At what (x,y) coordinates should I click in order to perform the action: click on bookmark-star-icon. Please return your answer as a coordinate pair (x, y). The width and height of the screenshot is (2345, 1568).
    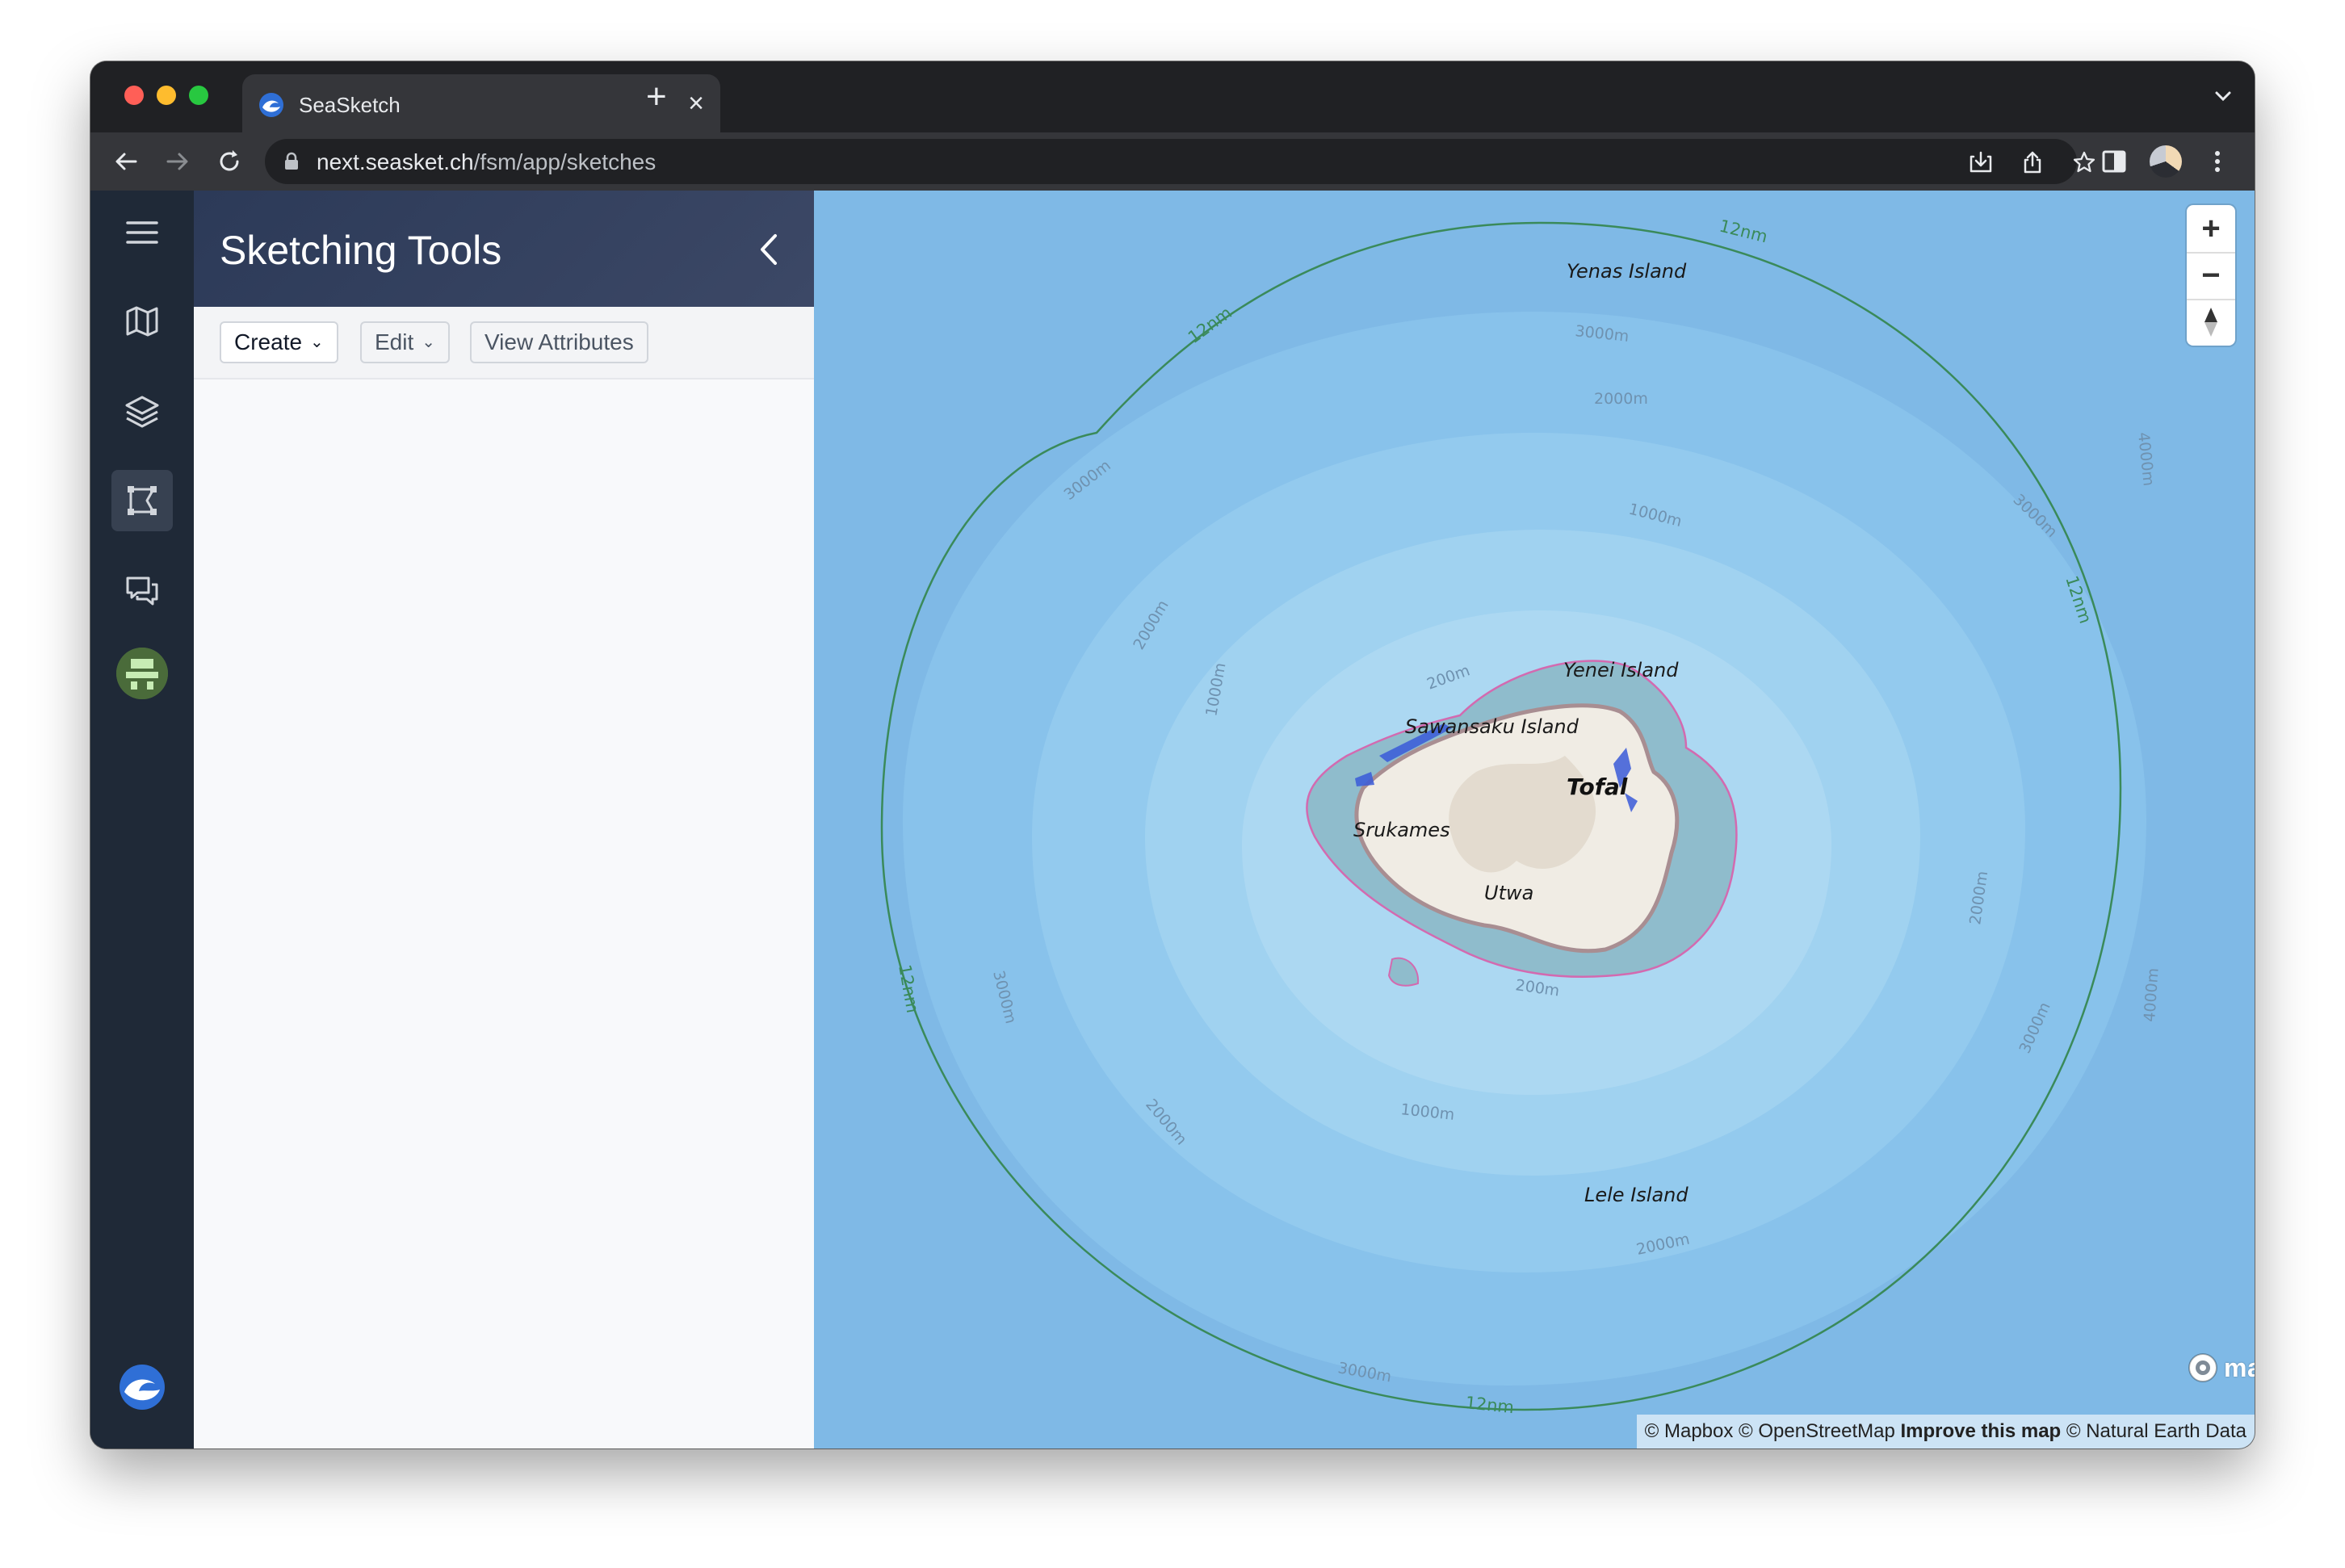
    Looking at the image, I should click on (2084, 162).